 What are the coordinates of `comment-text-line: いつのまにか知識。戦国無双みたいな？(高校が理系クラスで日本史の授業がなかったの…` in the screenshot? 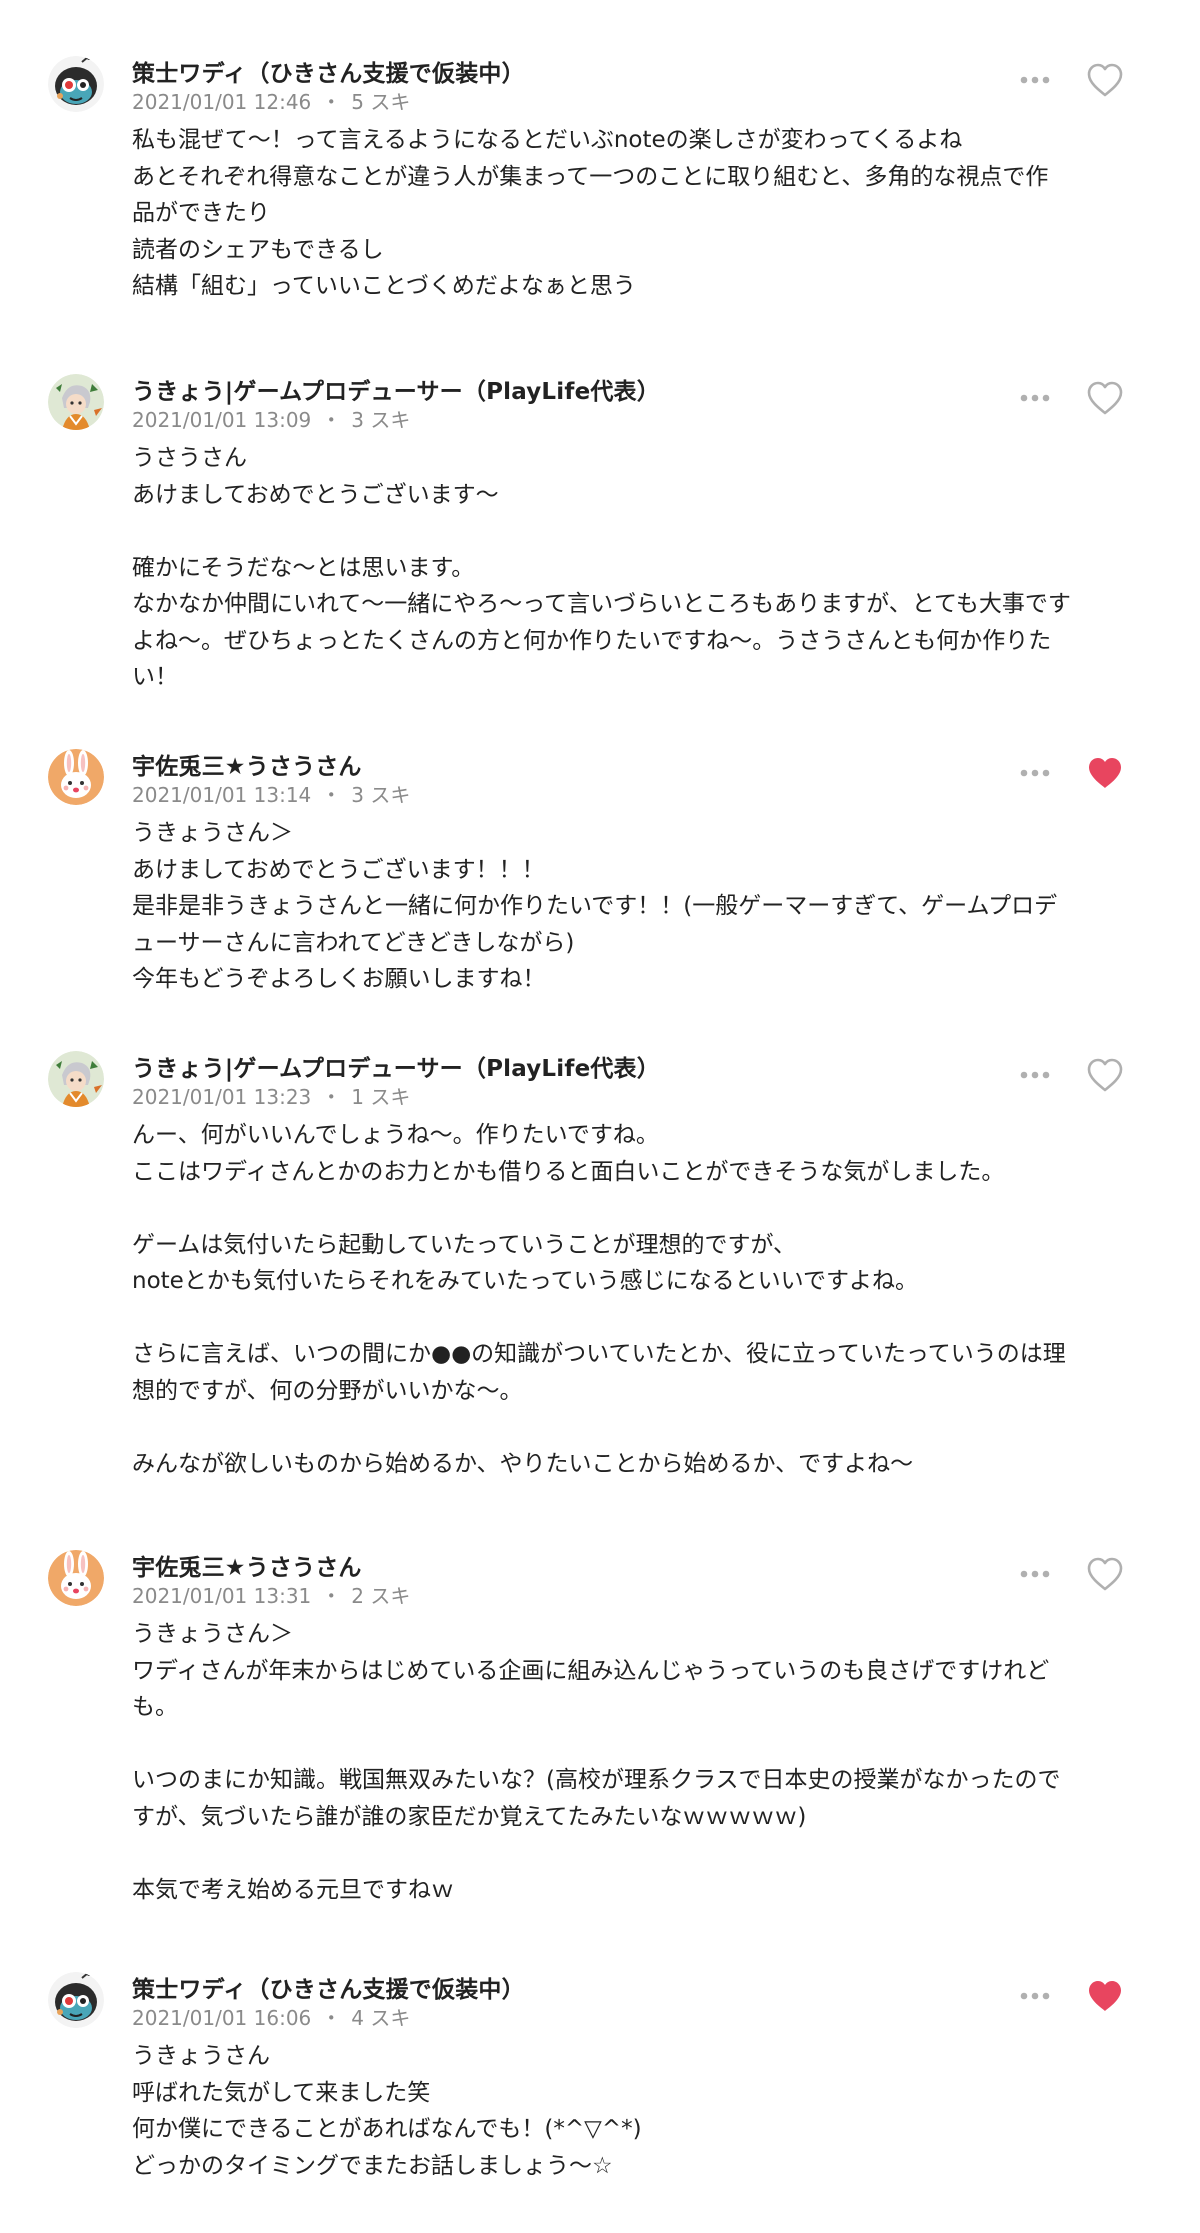 It's located at (596, 1780).